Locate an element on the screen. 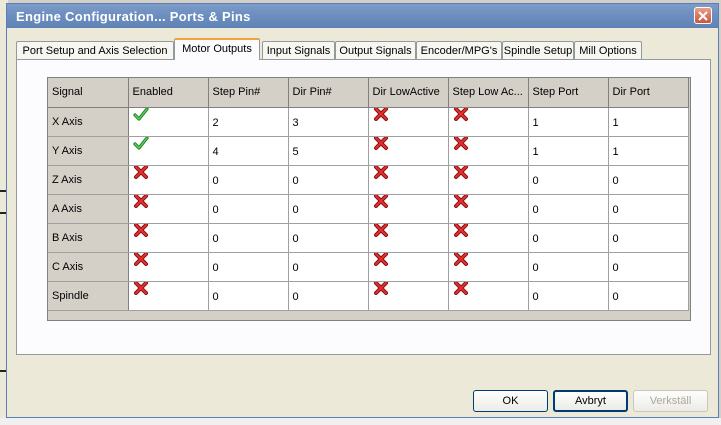  window-title: Engine Configuration... Ports & Pins is located at coordinates (133, 16).